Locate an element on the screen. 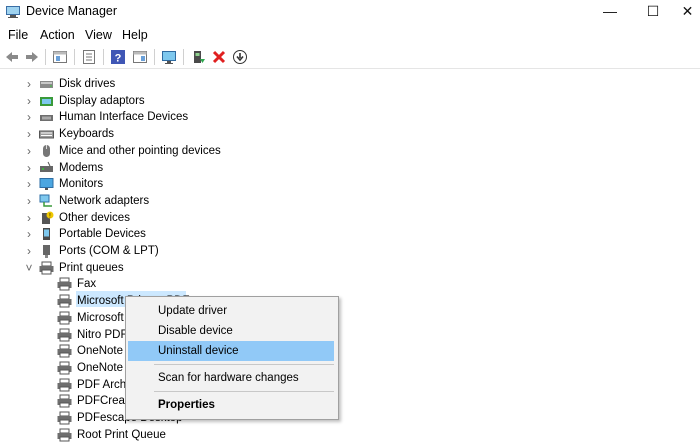 The width and height of the screenshot is (700, 447). tree-item-label: Other devices is located at coordinates (94, 217).